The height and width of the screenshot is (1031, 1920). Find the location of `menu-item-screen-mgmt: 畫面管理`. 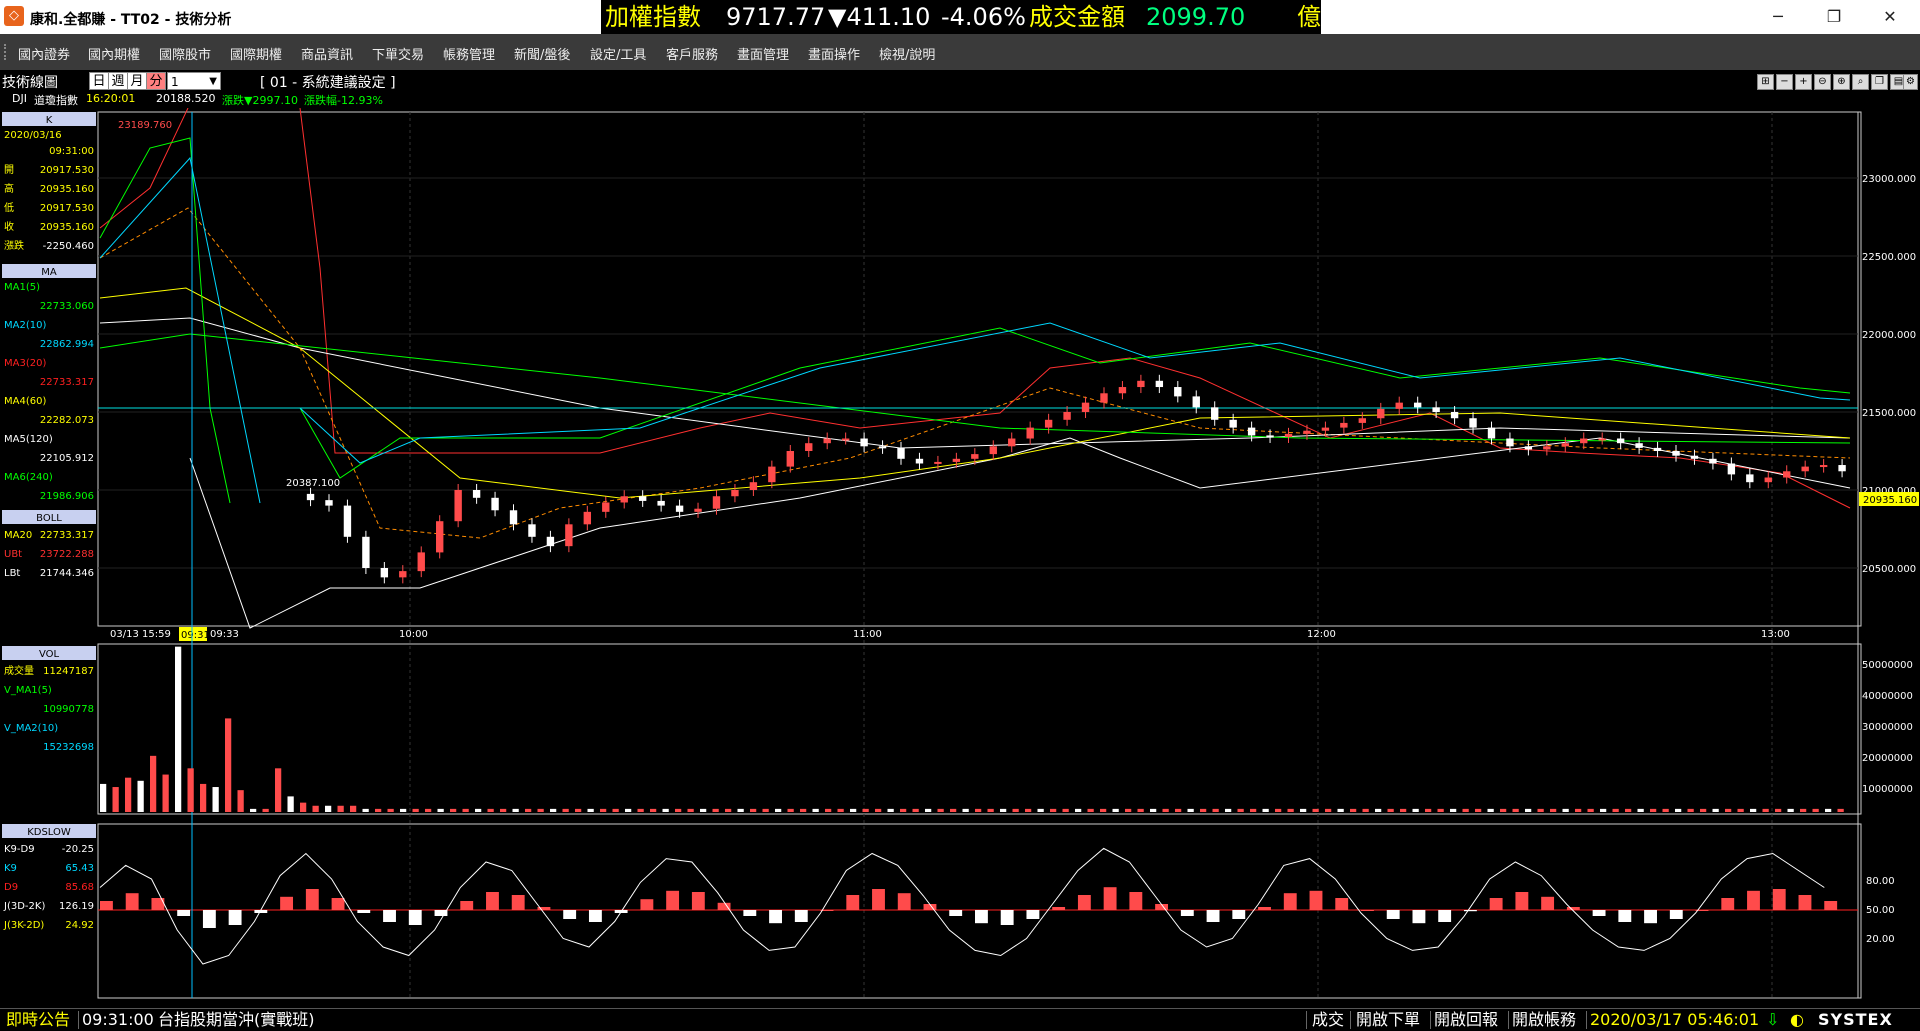

menu-item-screen-mgmt: 畫面管理 is located at coordinates (763, 53).